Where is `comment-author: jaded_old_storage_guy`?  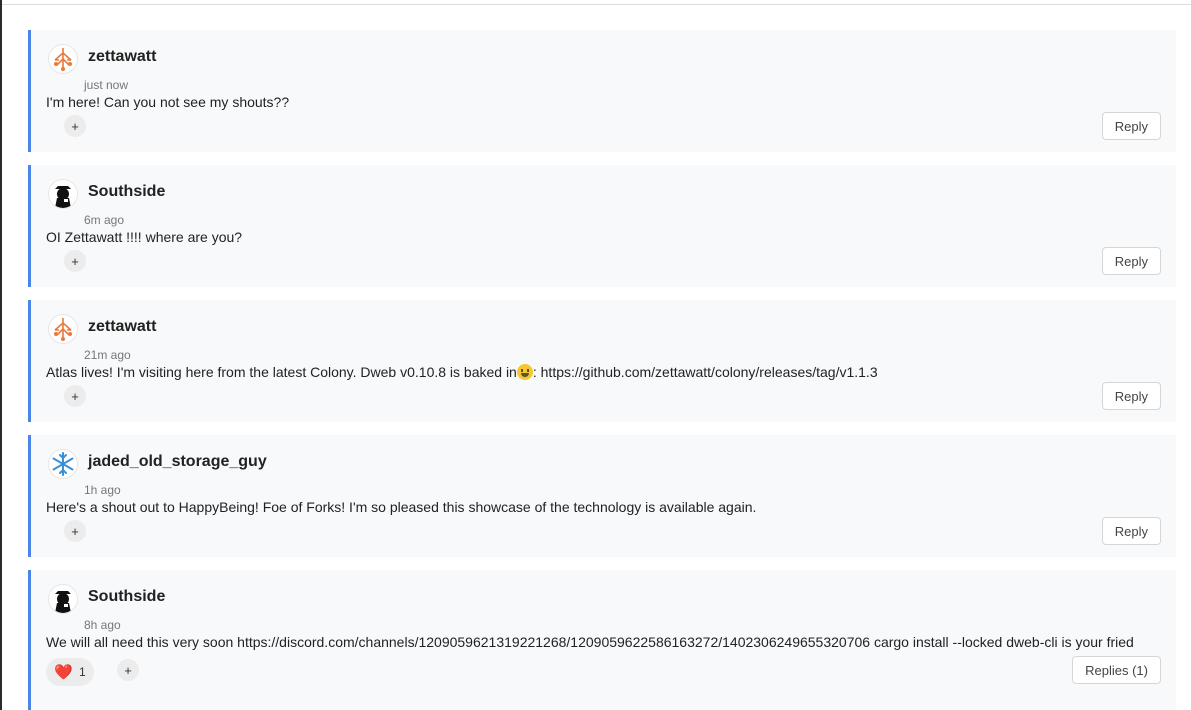 comment-author: jaded_old_storage_guy is located at coordinates (177, 462).